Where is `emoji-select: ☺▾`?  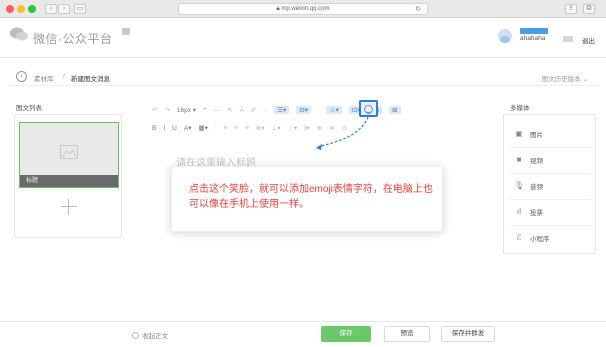 emoji-select: ☺▾ is located at coordinates (334, 110).